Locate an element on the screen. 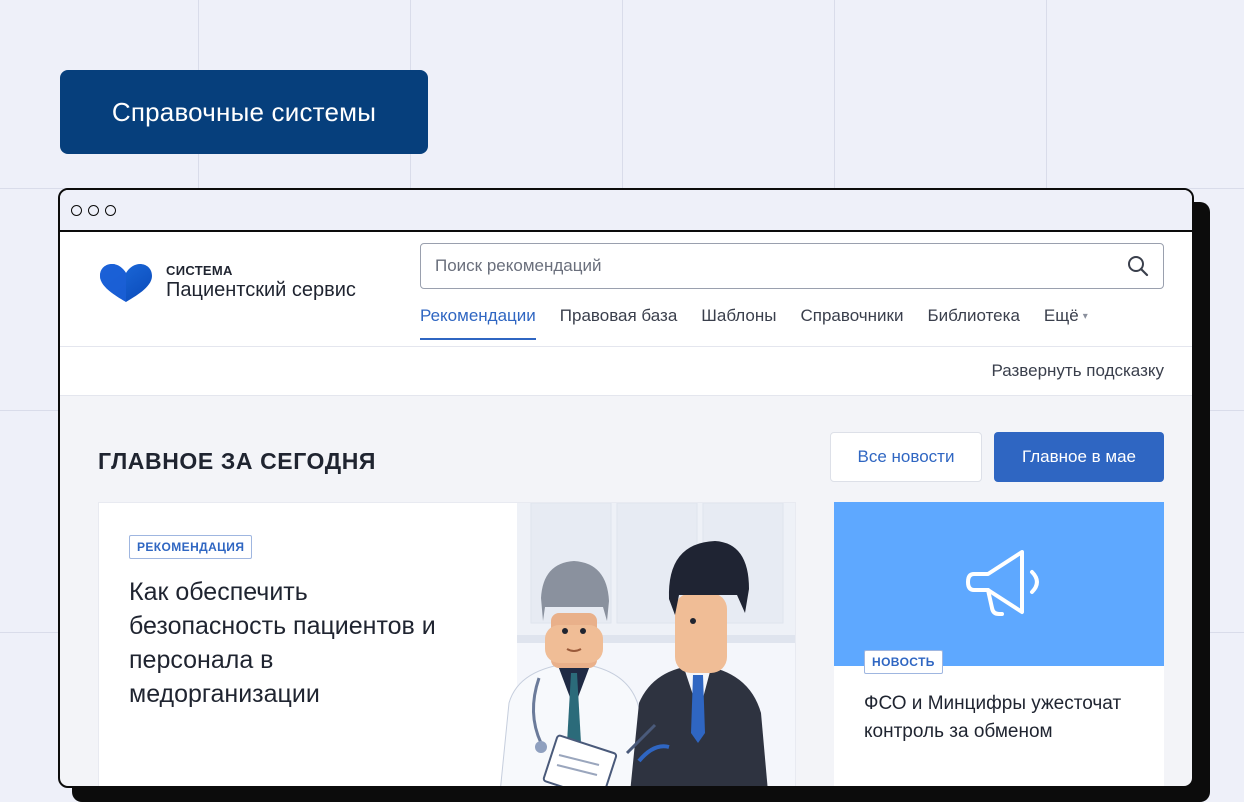  section-badge: Справочные системы is located at coordinates (244, 112).